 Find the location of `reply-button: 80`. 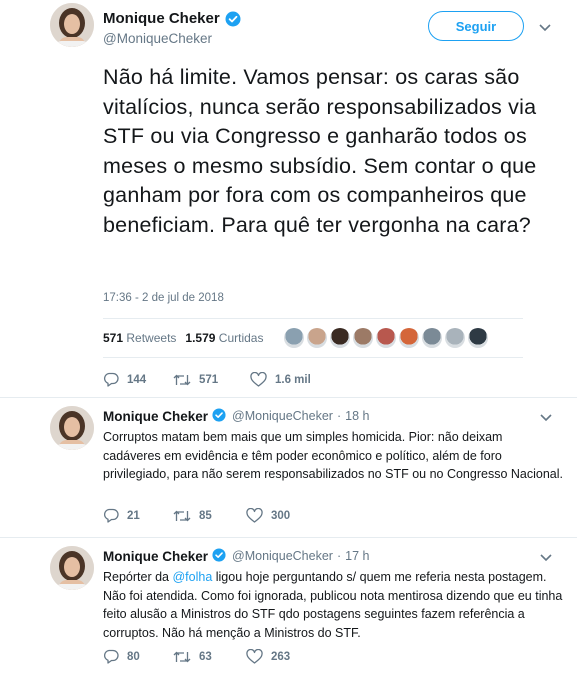

reply-button: 80 is located at coordinates (138, 656).